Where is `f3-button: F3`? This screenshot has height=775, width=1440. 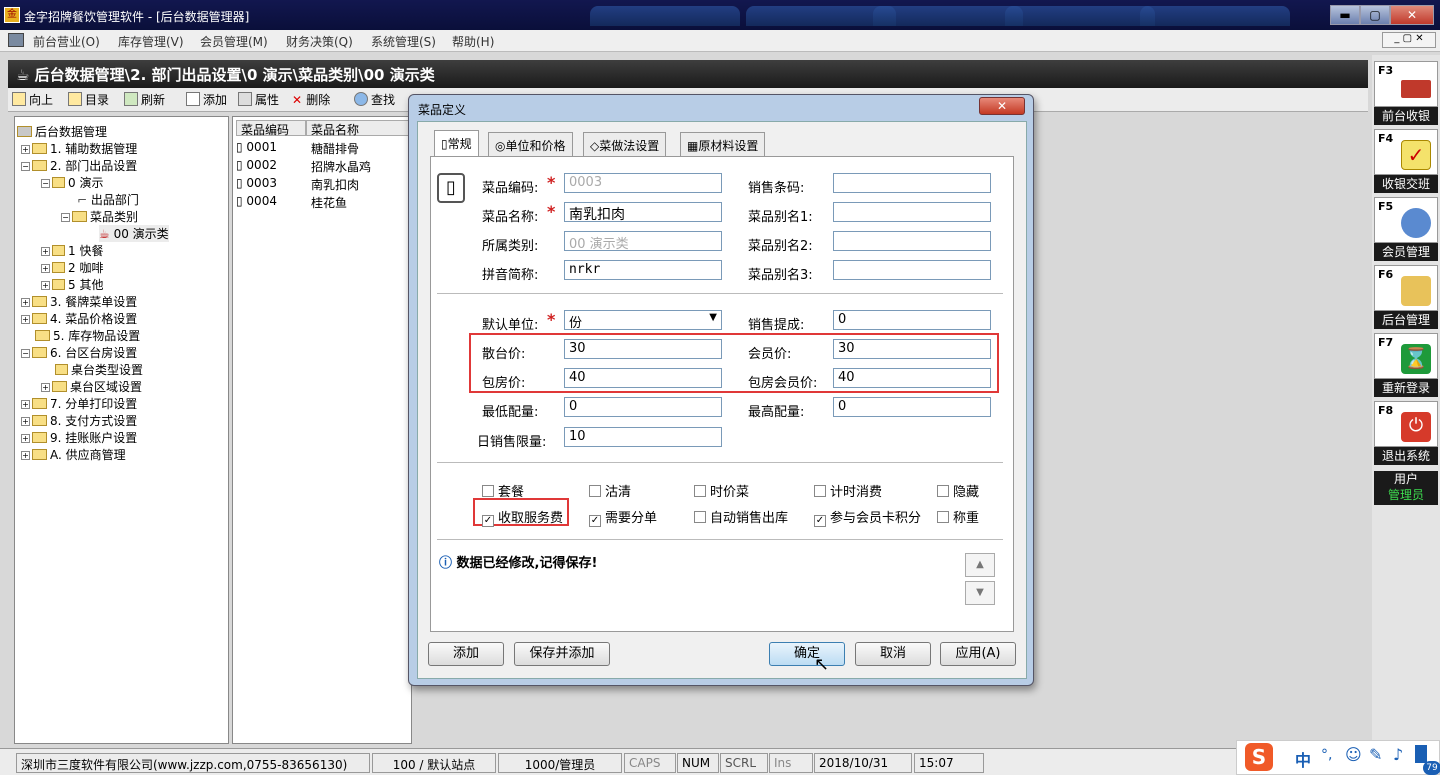
f3-button: F3 is located at coordinates (1406, 84).